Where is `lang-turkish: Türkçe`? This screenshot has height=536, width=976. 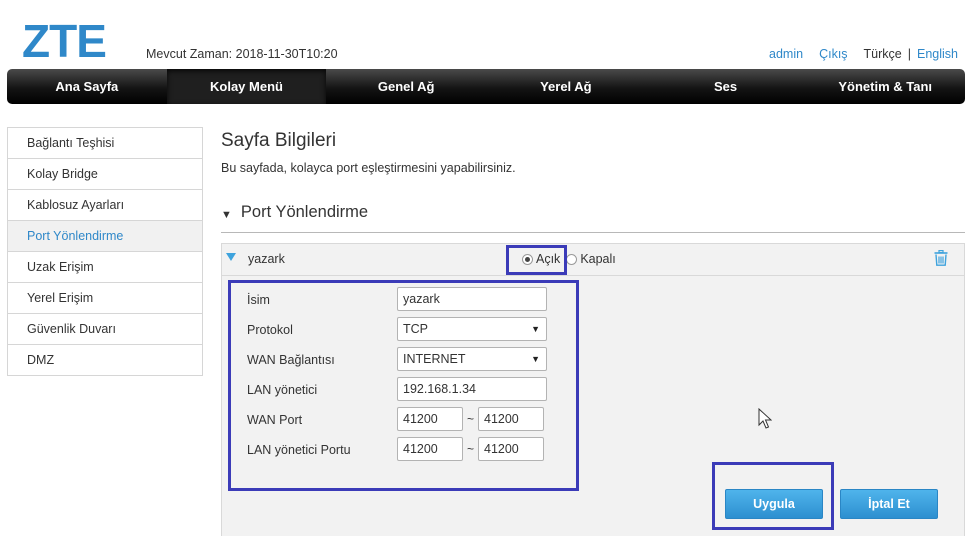
lang-turkish: Türkçe is located at coordinates (883, 54).